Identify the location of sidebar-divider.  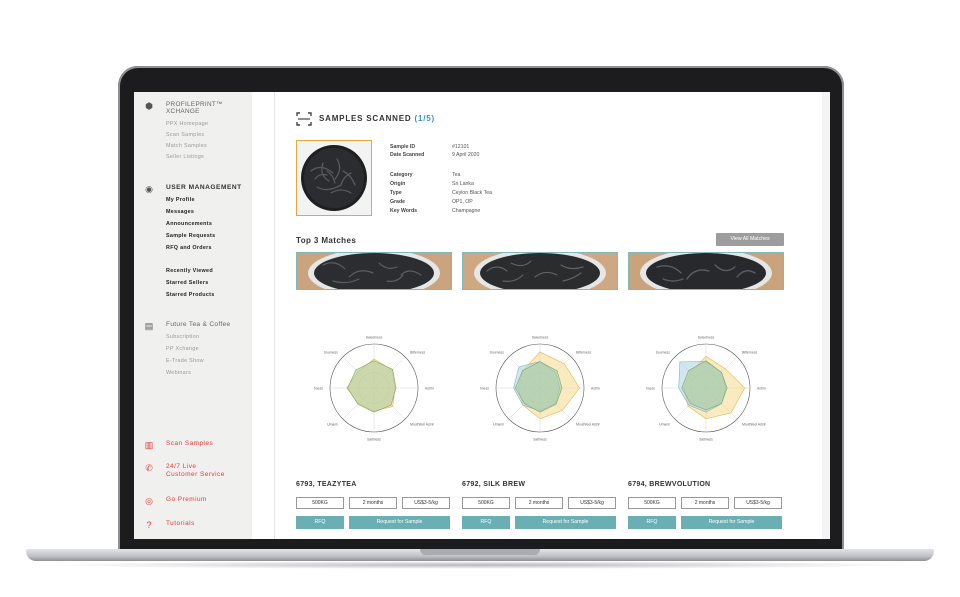
(274, 315).